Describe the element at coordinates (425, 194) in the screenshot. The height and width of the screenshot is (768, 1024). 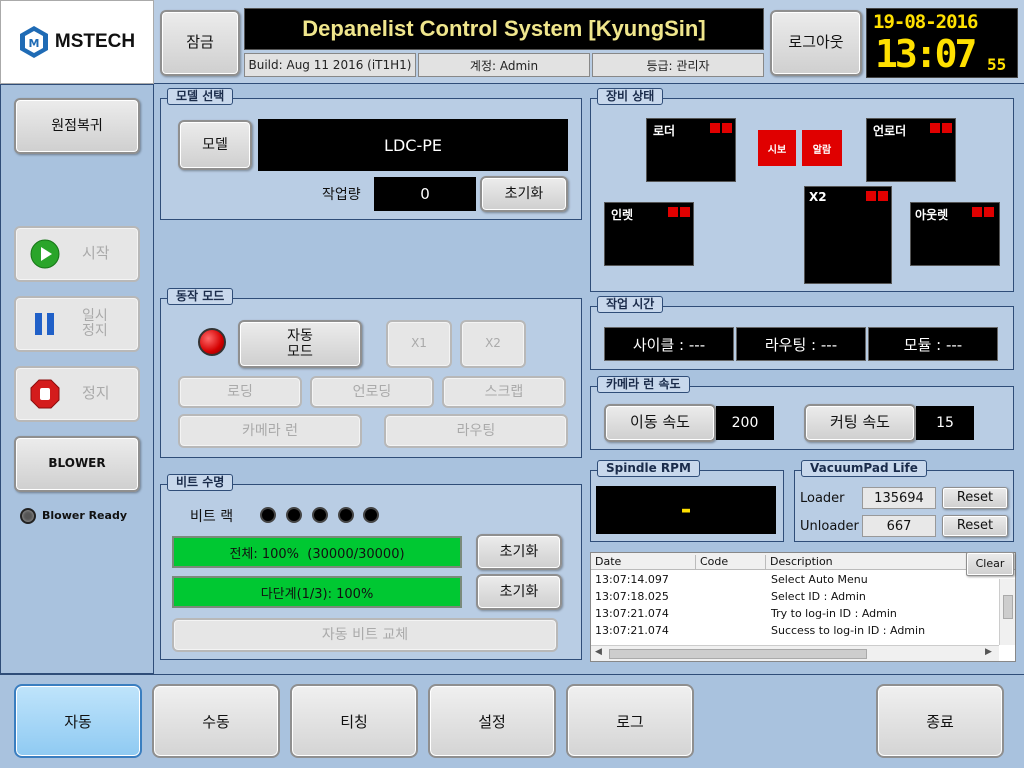
I see `work-amount-value: 0` at that location.